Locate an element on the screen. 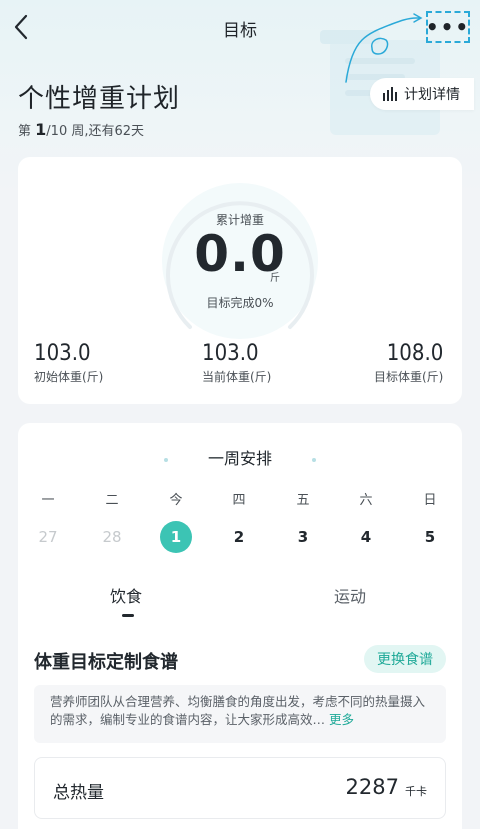 The height and width of the screenshot is (829, 480). week-title: 一周安排 is located at coordinates (239, 458).